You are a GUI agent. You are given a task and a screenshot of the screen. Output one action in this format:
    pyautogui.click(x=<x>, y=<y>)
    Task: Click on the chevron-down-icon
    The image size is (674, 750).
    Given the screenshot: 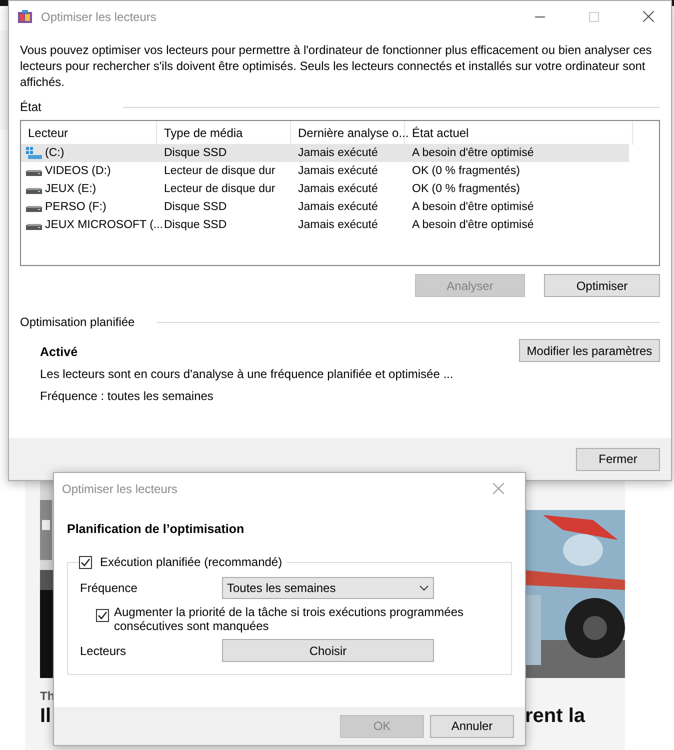 What is the action you would take?
    pyautogui.click(x=424, y=588)
    